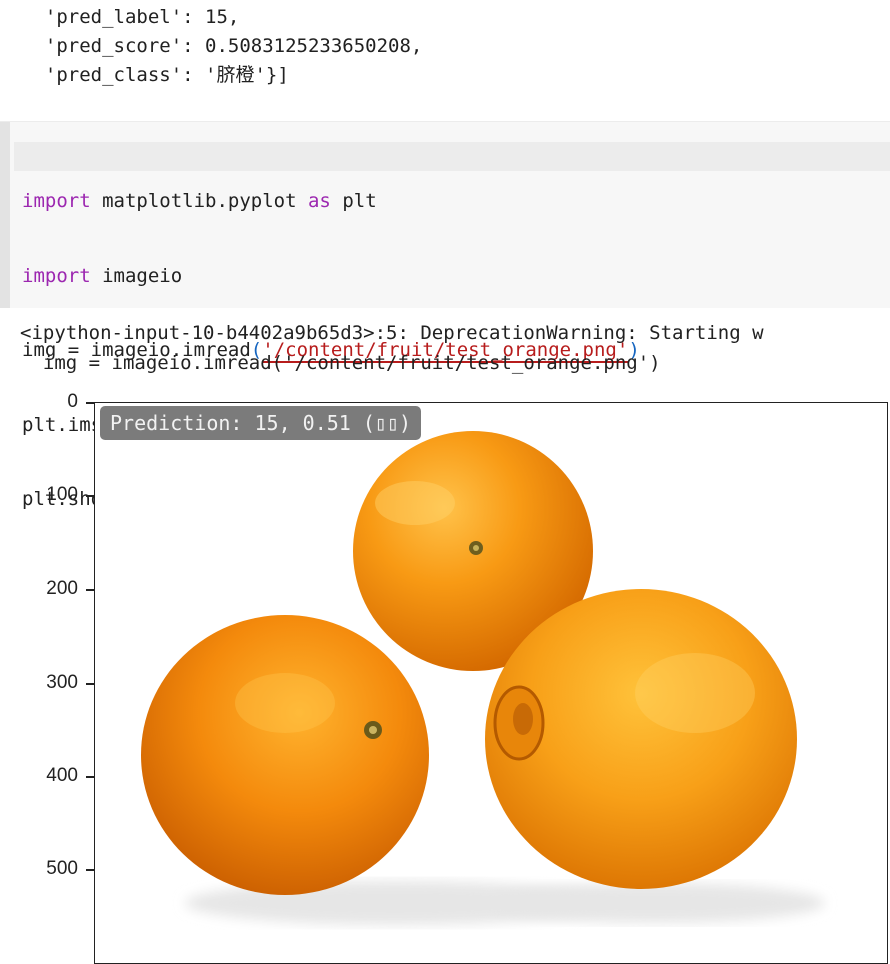 The width and height of the screenshot is (890, 964). Describe the element at coordinates (319, 201) in the screenshot. I see `keyword: as` at that location.